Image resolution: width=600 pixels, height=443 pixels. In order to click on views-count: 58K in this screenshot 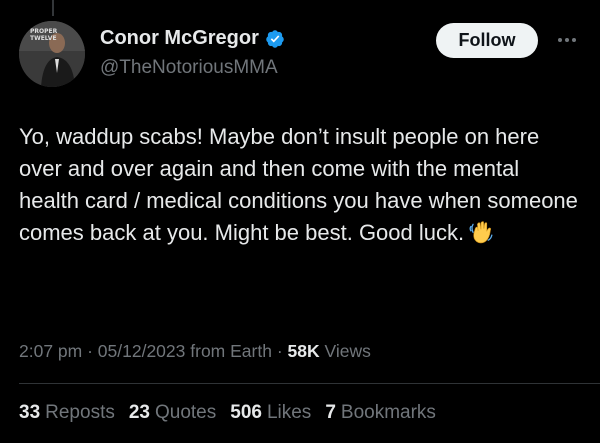, I will do `click(304, 351)`.